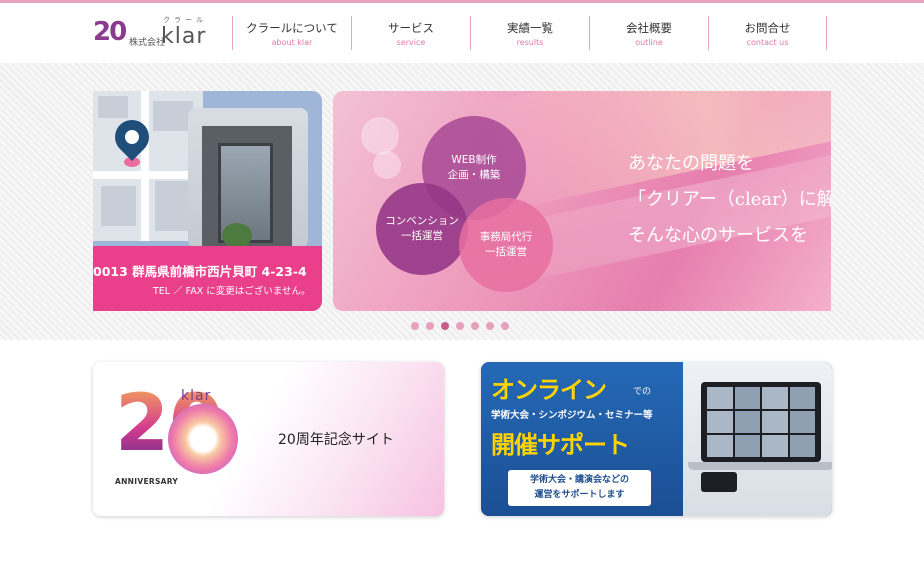 The width and height of the screenshot is (924, 578). Describe the element at coordinates (530, 28) in the screenshot. I see `nav-label: 実績一覧` at that location.